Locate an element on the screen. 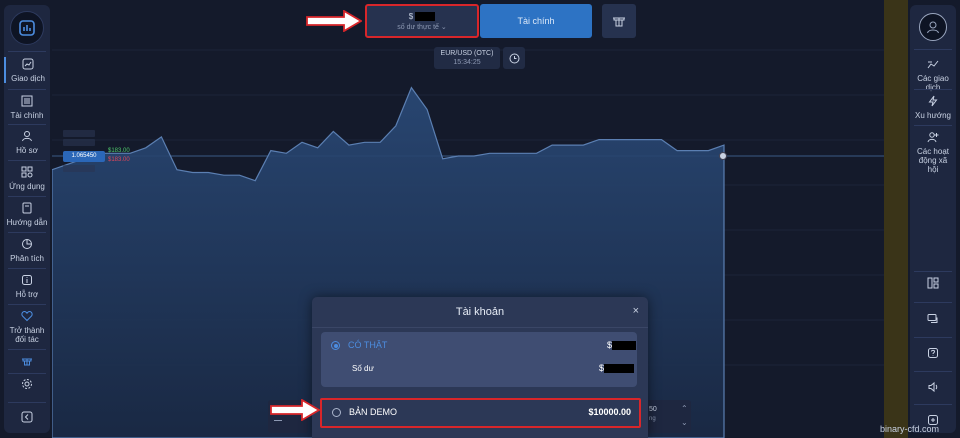  account-option-demo: BẢN DEMO $10000.00 is located at coordinates (480, 413).